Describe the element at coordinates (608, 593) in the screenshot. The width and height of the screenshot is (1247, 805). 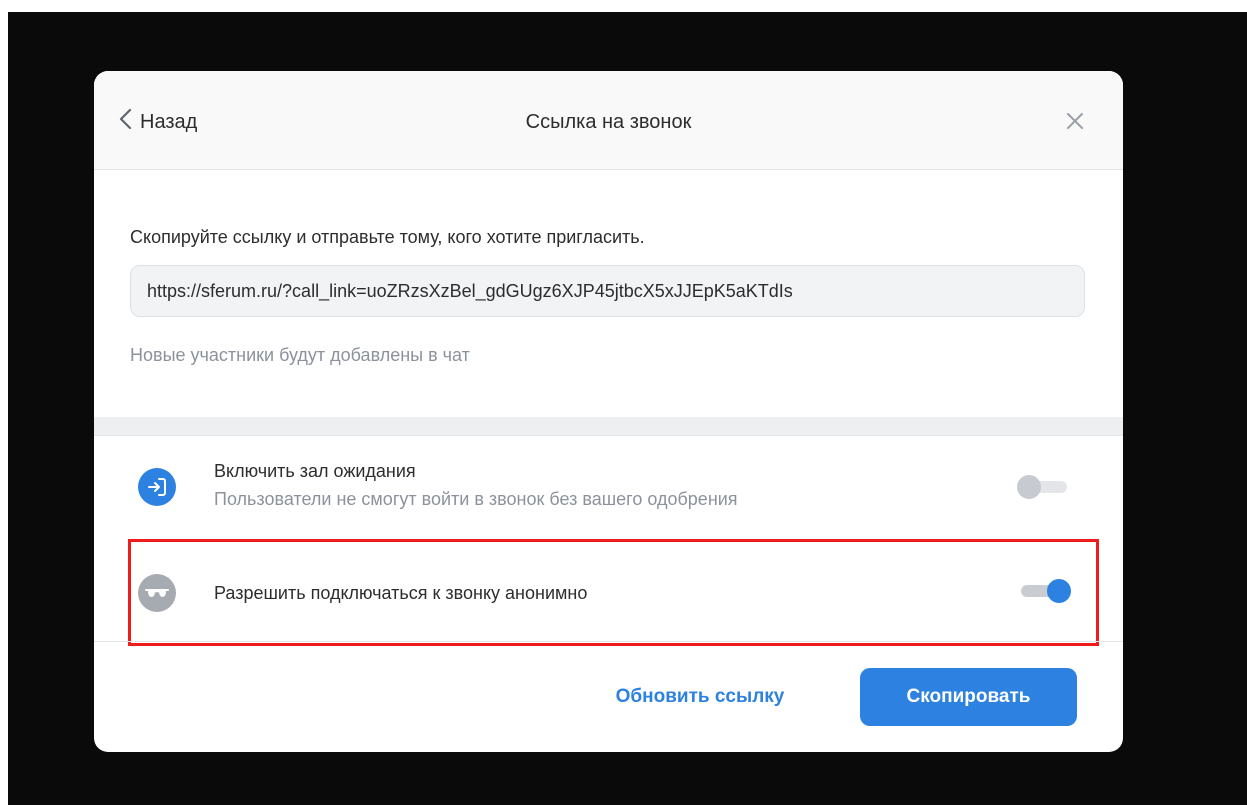
I see `option-anonymous-join: Разрешить подключаться к звонку анонимно` at that location.